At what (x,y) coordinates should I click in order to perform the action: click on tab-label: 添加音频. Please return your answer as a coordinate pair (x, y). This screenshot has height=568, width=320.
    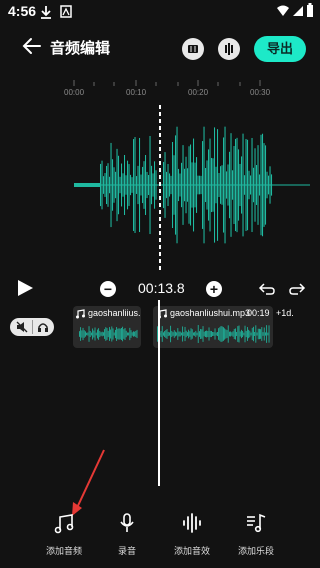
    Looking at the image, I should click on (63, 551).